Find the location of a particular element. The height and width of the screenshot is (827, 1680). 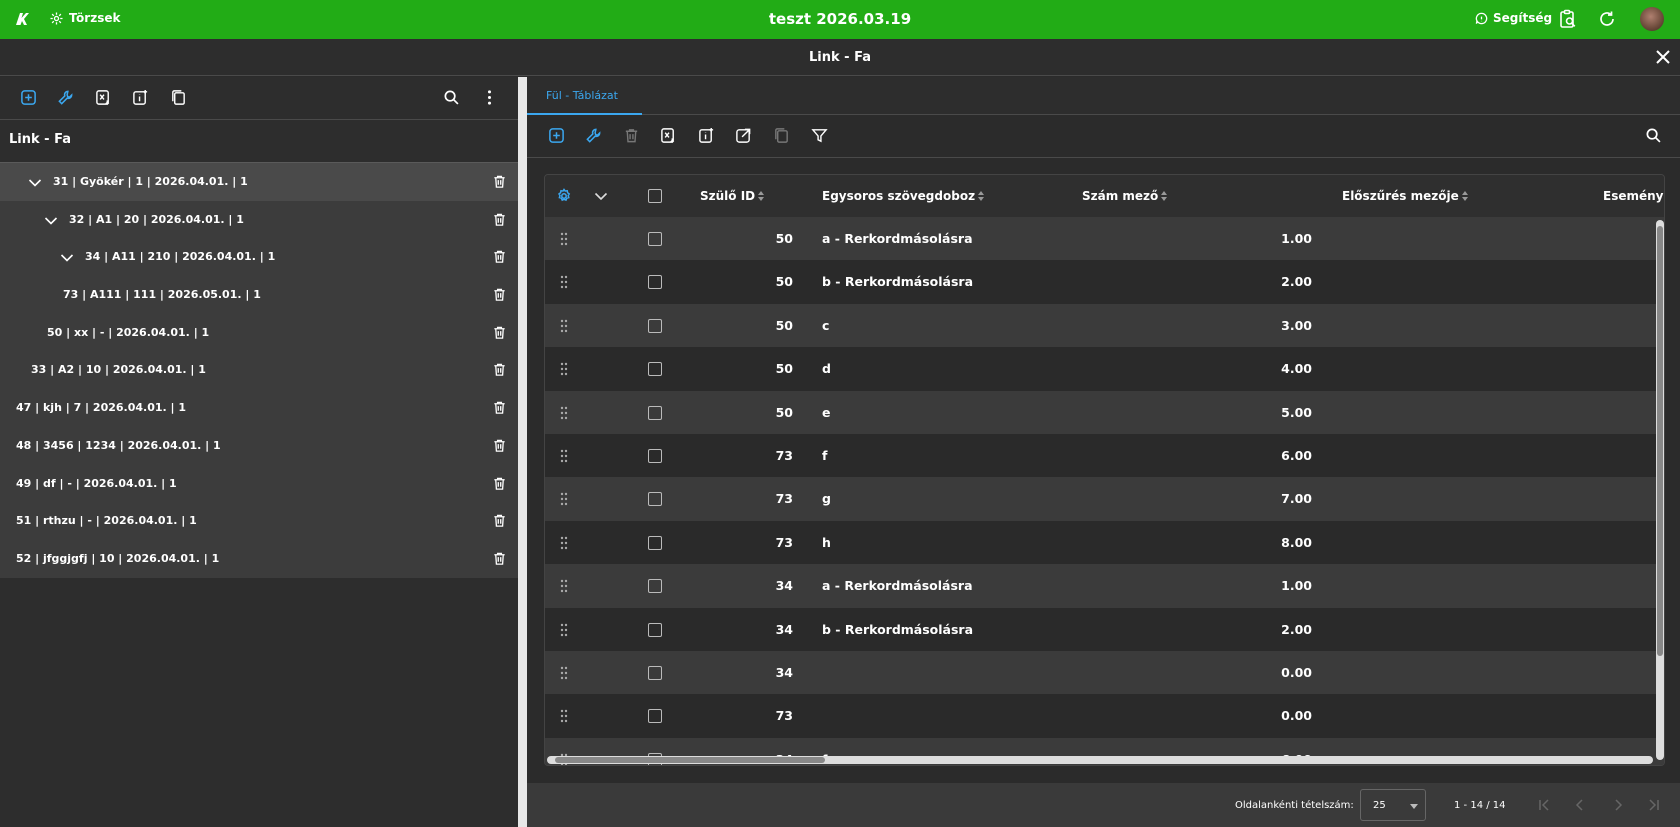

table-row: 73 f 6.00 is located at coordinates (1104, 455).